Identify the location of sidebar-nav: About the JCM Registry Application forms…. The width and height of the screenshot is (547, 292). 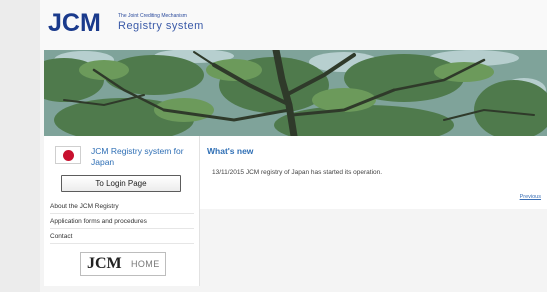
(122, 221).